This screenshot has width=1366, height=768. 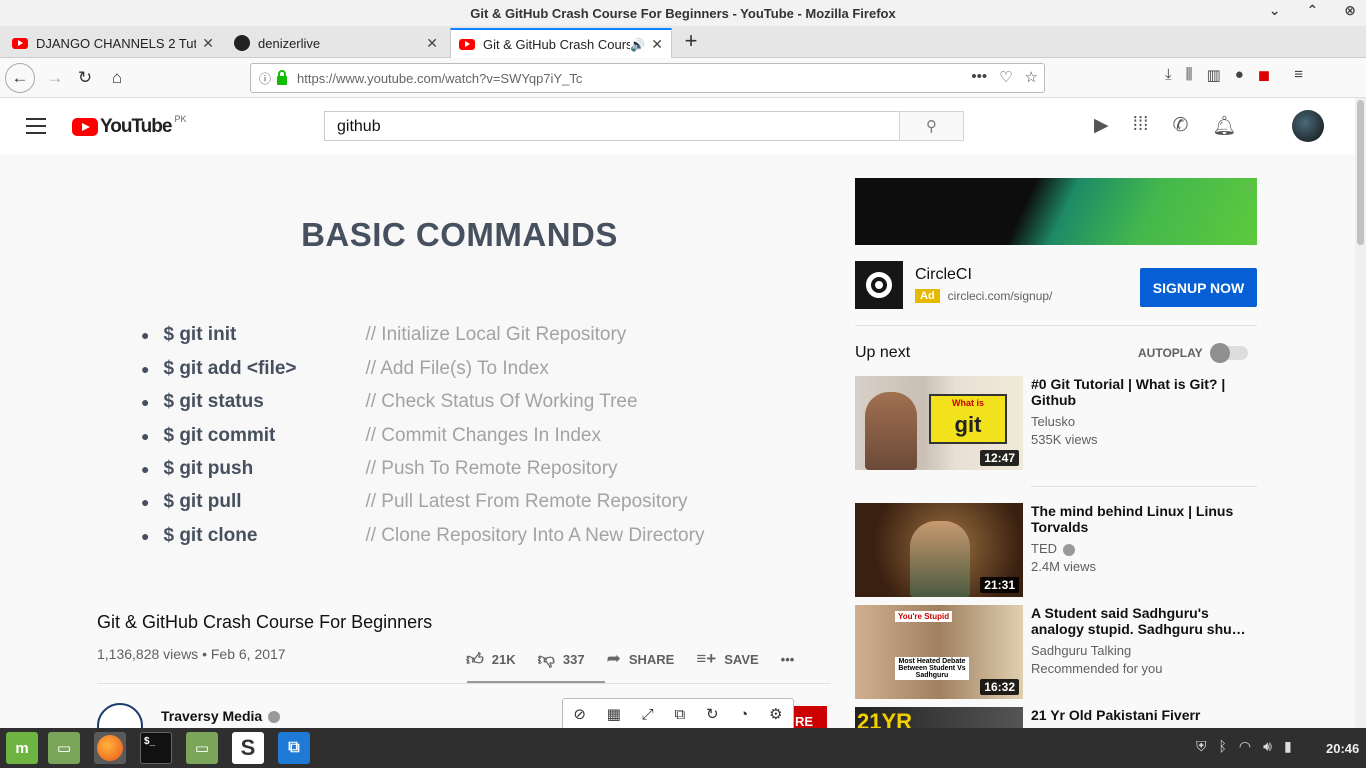 I want to click on recommendation-channel: Telusko, so click(x=1053, y=421).